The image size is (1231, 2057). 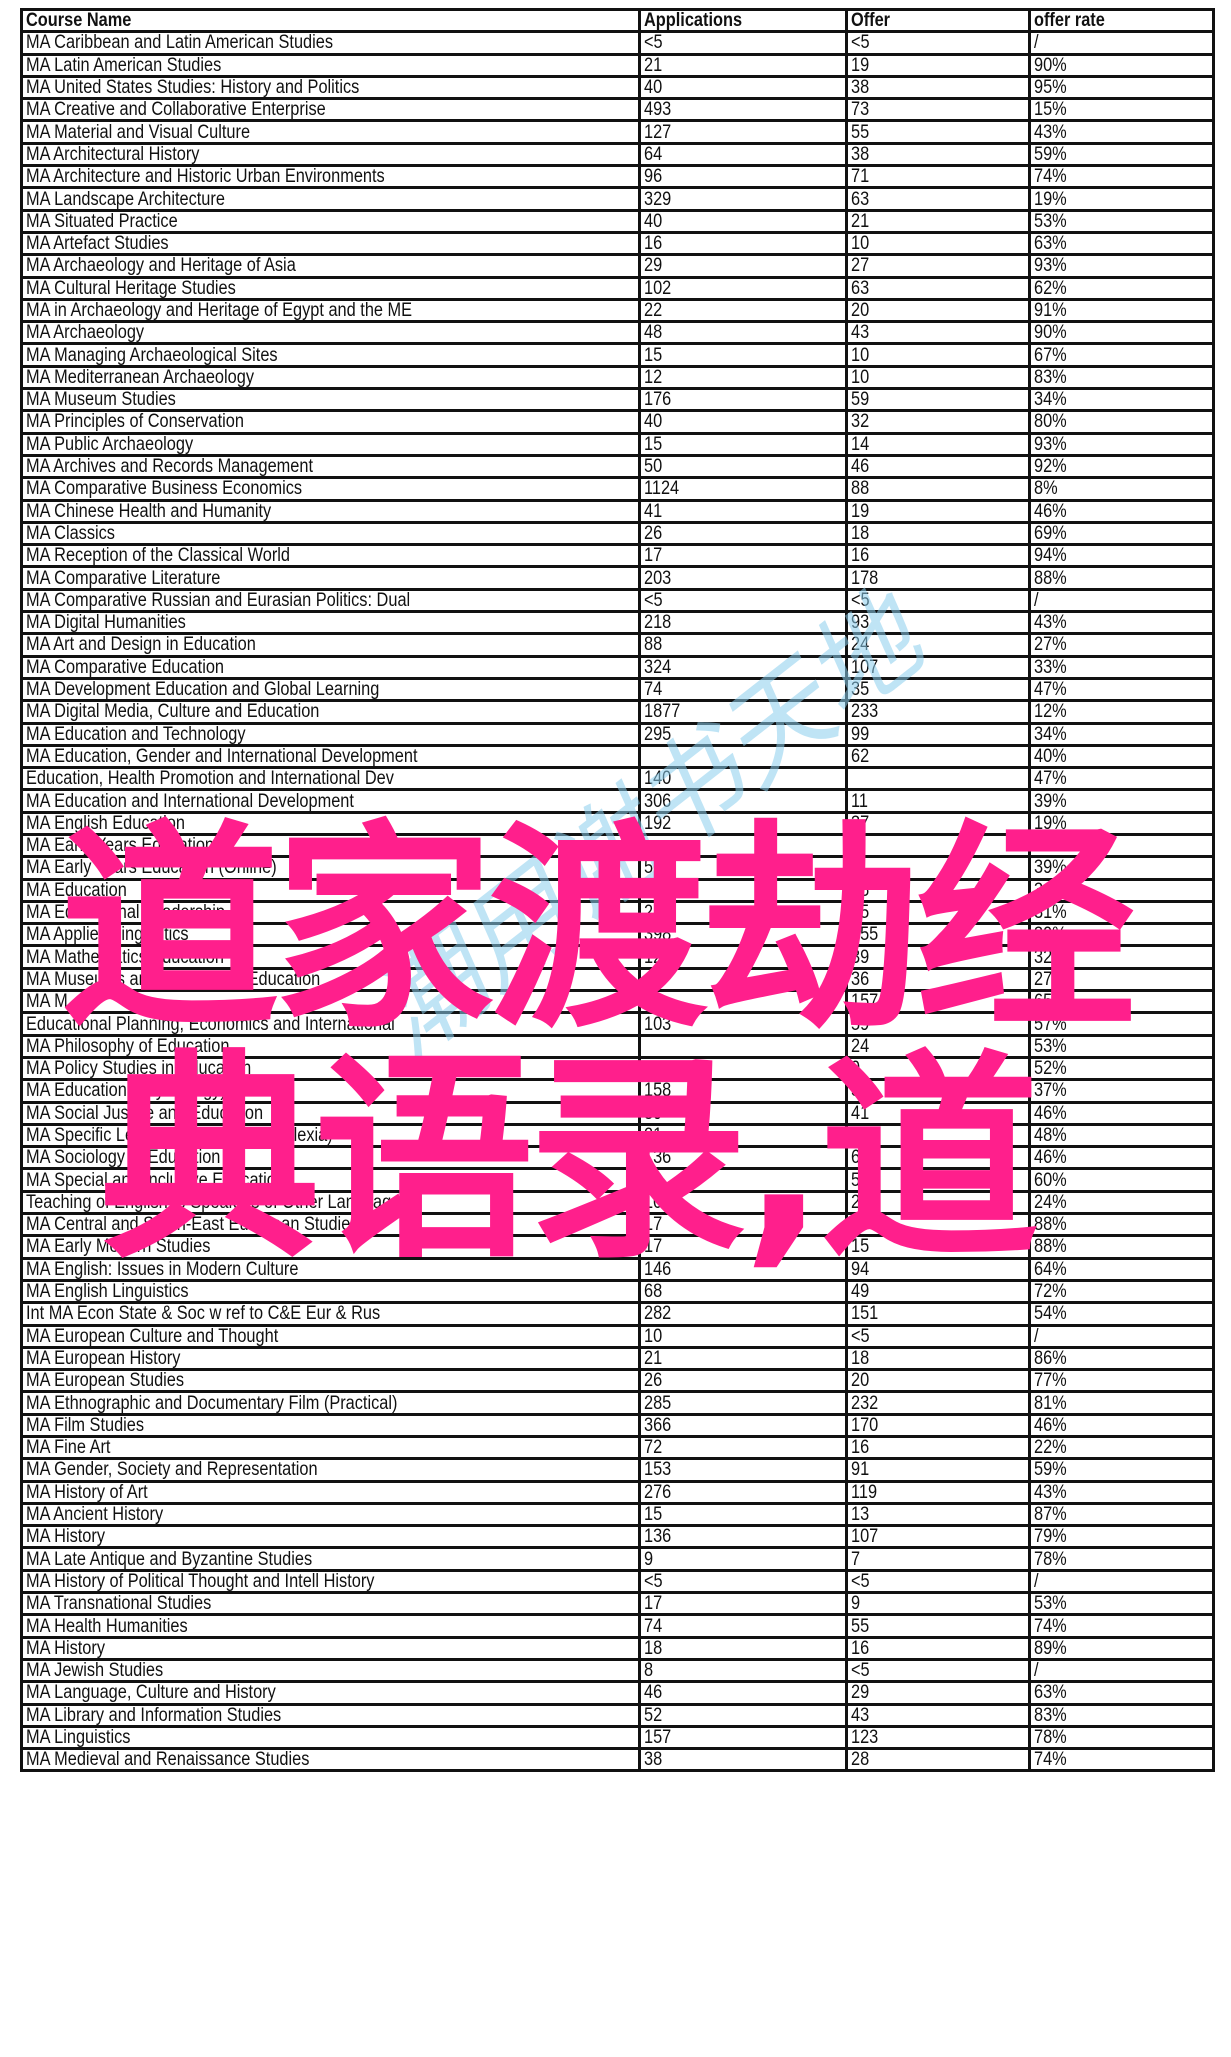 What do you see at coordinates (938, 645) in the screenshot?
I see `offer-cell: 24` at bounding box center [938, 645].